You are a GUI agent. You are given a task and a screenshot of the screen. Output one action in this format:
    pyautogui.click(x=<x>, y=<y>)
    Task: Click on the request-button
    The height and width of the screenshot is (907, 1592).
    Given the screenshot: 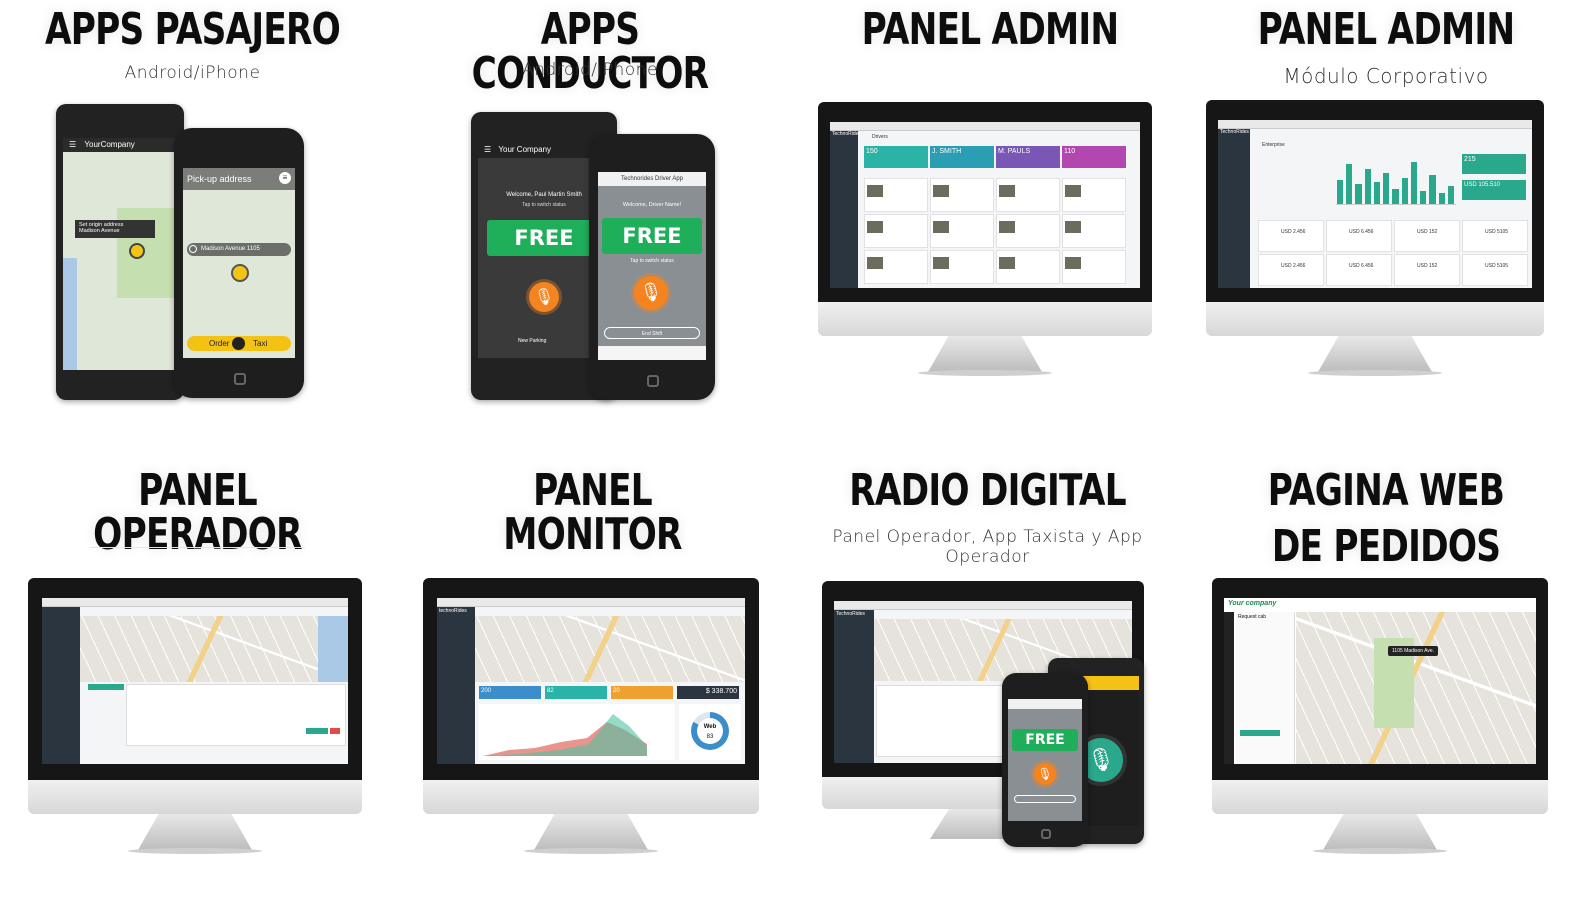 What is the action you would take?
    pyautogui.click(x=1260, y=733)
    